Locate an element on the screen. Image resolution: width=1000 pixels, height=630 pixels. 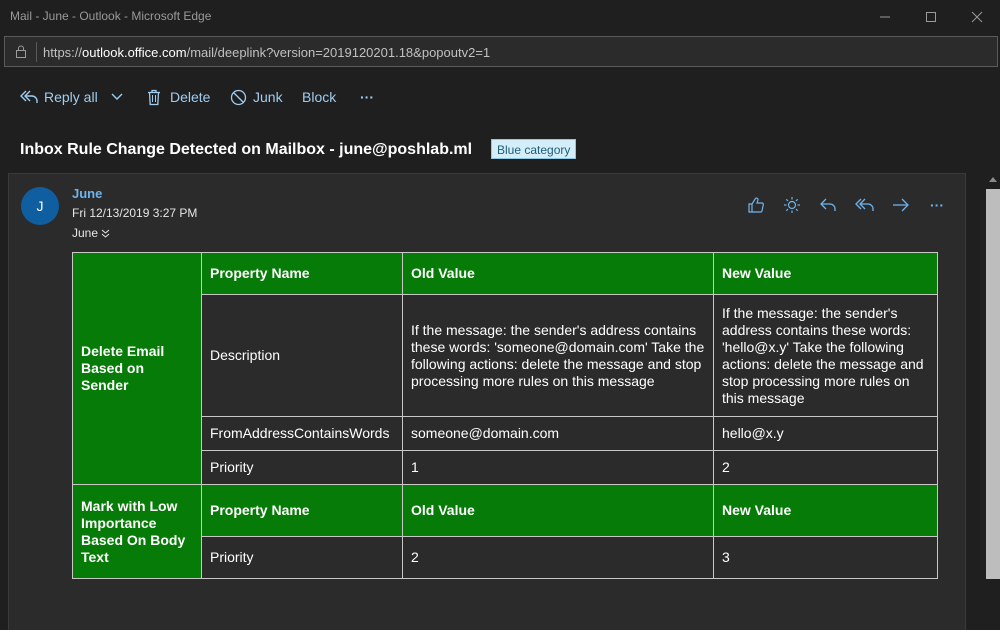
reply-all-button: Reply all is located at coordinates (59, 97).